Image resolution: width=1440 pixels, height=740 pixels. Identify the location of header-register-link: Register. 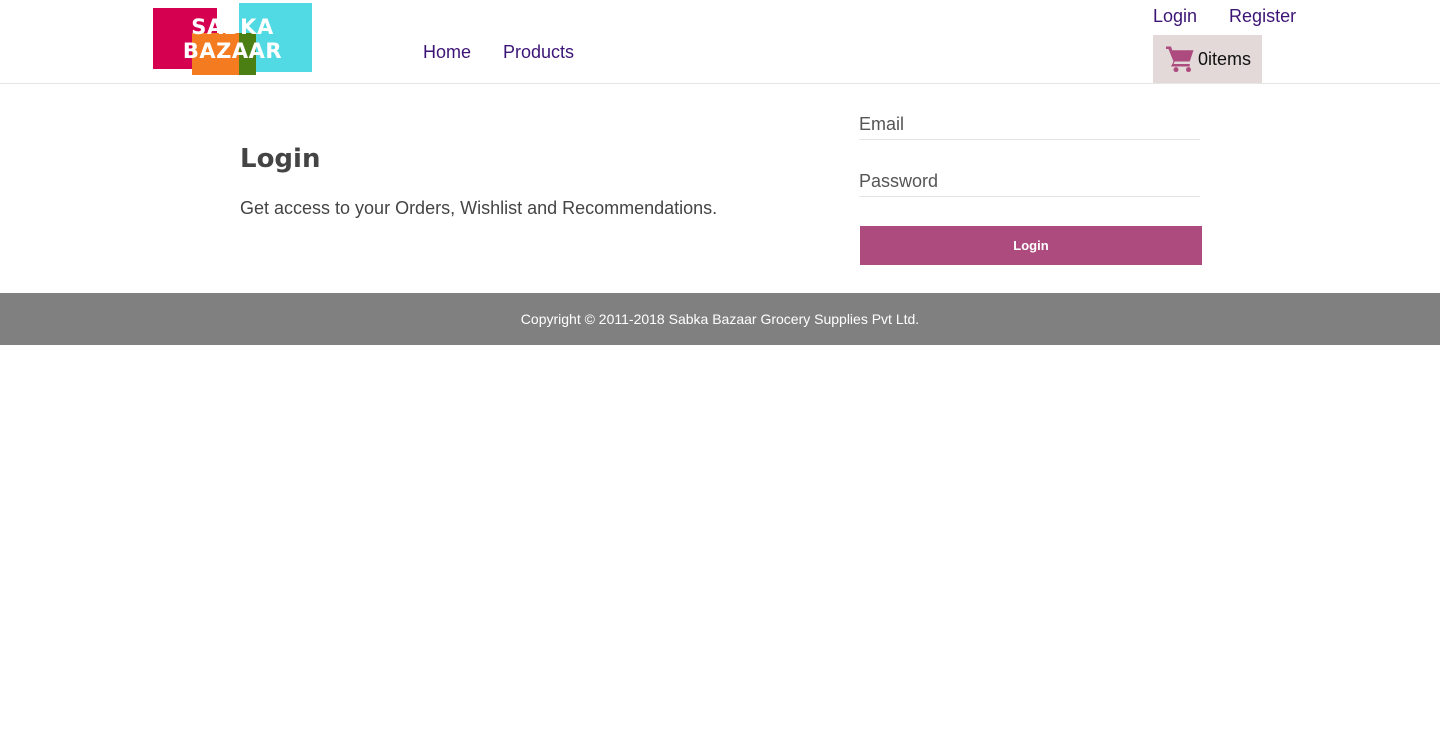
(1262, 16).